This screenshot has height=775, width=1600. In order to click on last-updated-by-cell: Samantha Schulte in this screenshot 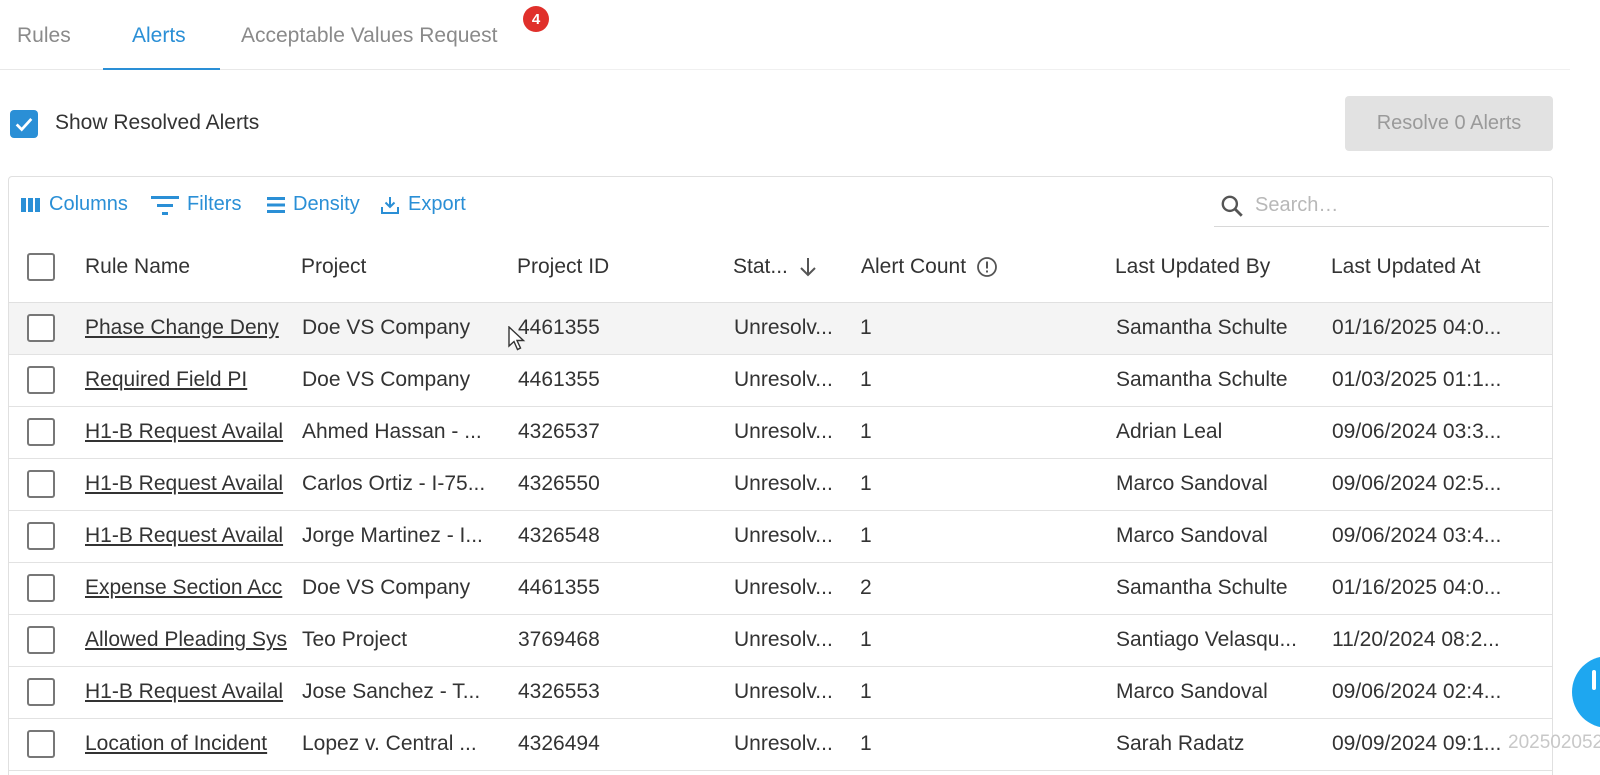, I will do `click(1202, 587)`.